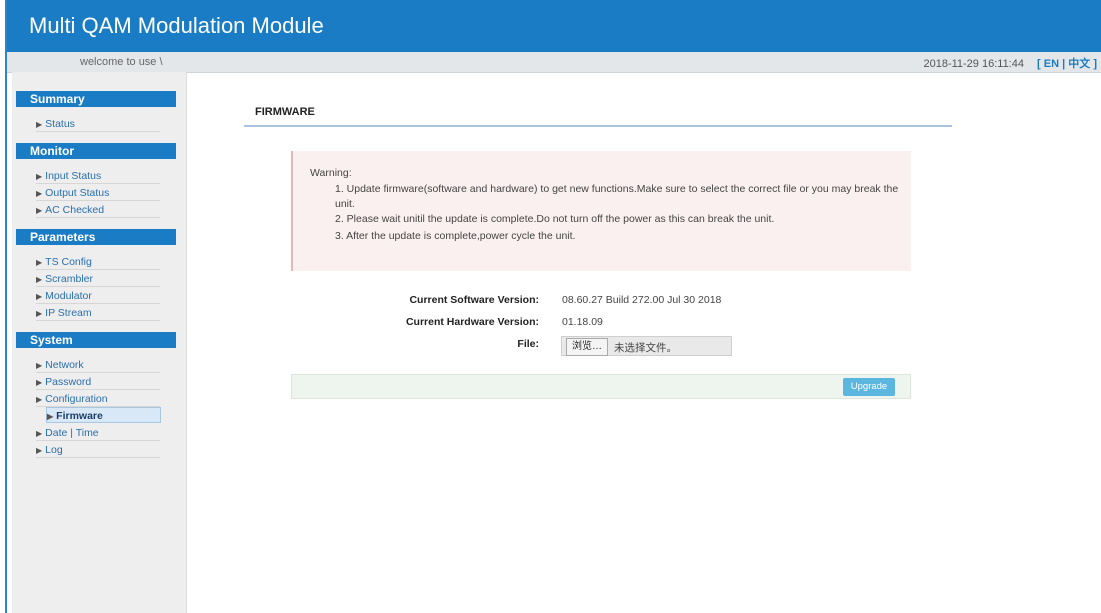 The image size is (1101, 613). Describe the element at coordinates (582, 322) in the screenshot. I see `hardware-version-value: 01.18.09` at that location.